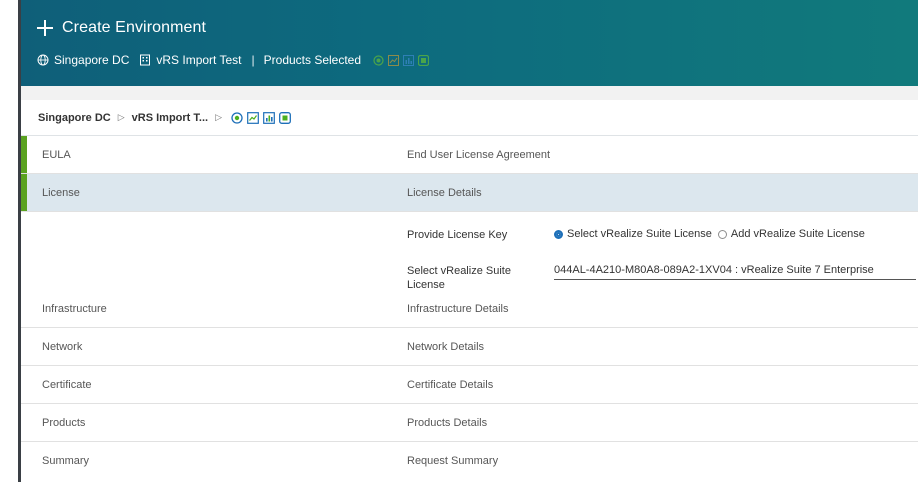 The height and width of the screenshot is (482, 918). Describe the element at coordinates (64, 422) in the screenshot. I see `step-name: Products` at that location.